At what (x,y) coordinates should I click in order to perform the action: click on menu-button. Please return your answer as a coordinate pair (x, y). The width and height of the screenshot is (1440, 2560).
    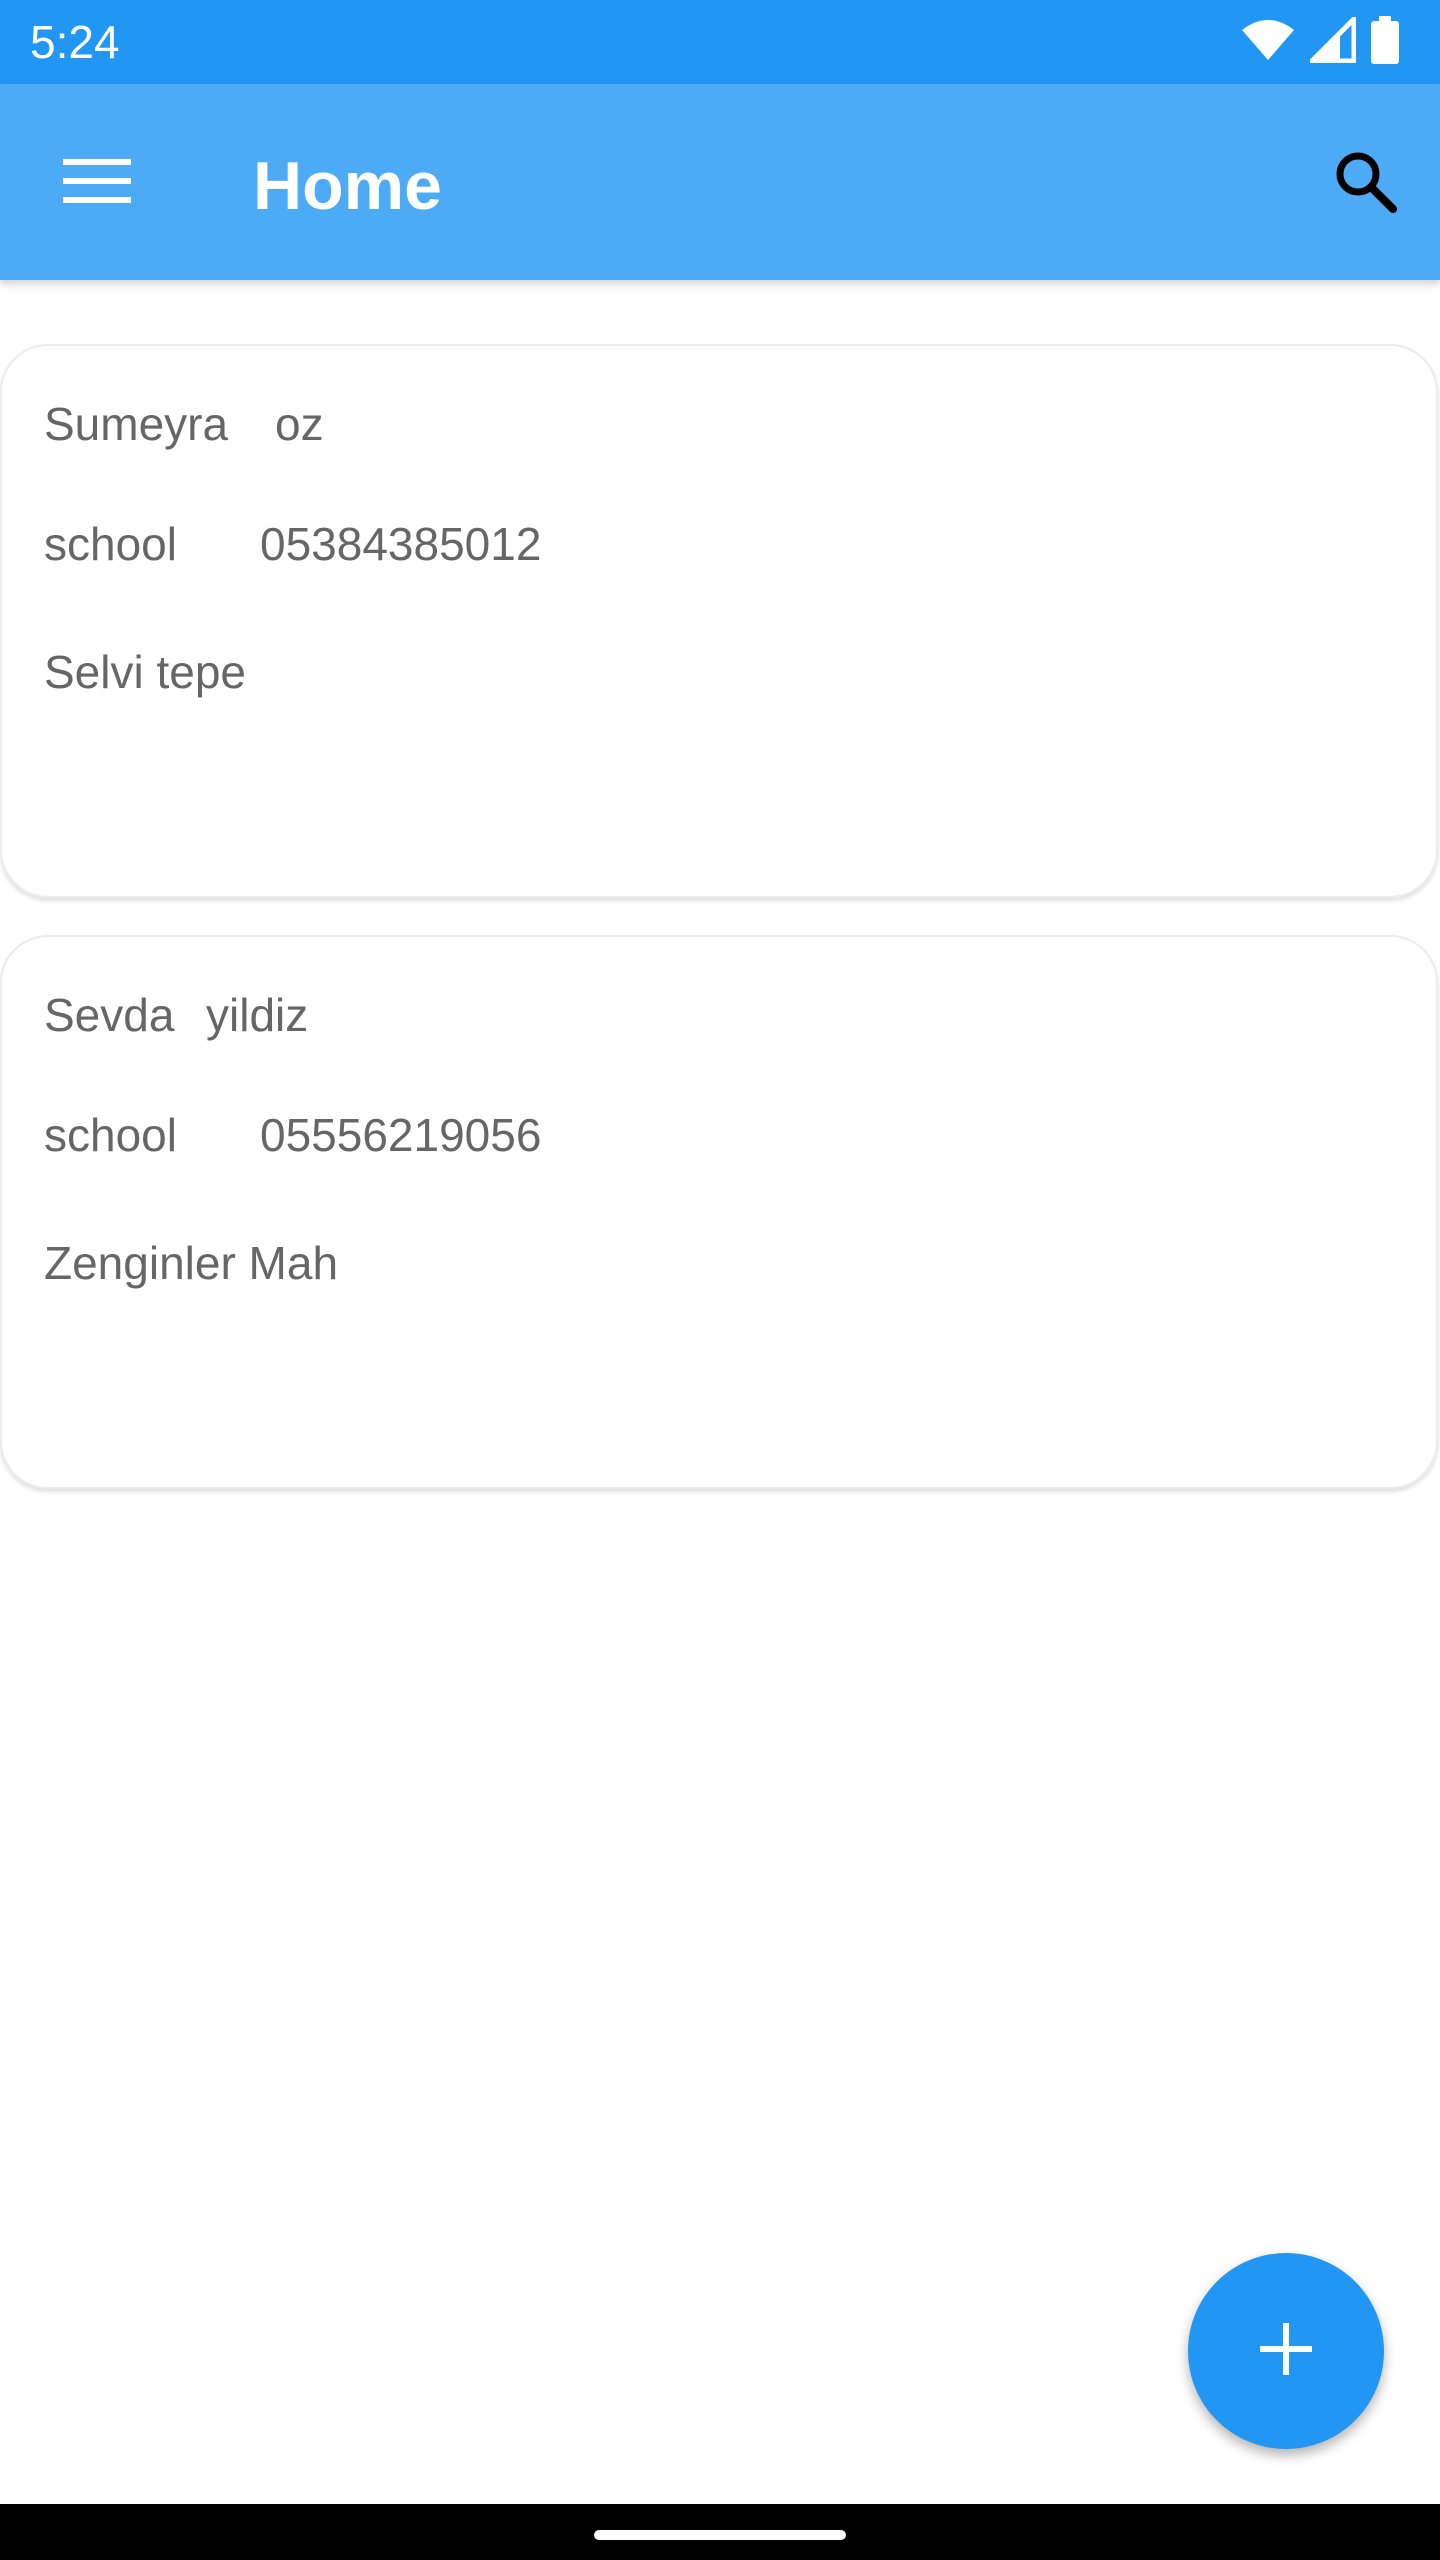
    Looking at the image, I should click on (97, 183).